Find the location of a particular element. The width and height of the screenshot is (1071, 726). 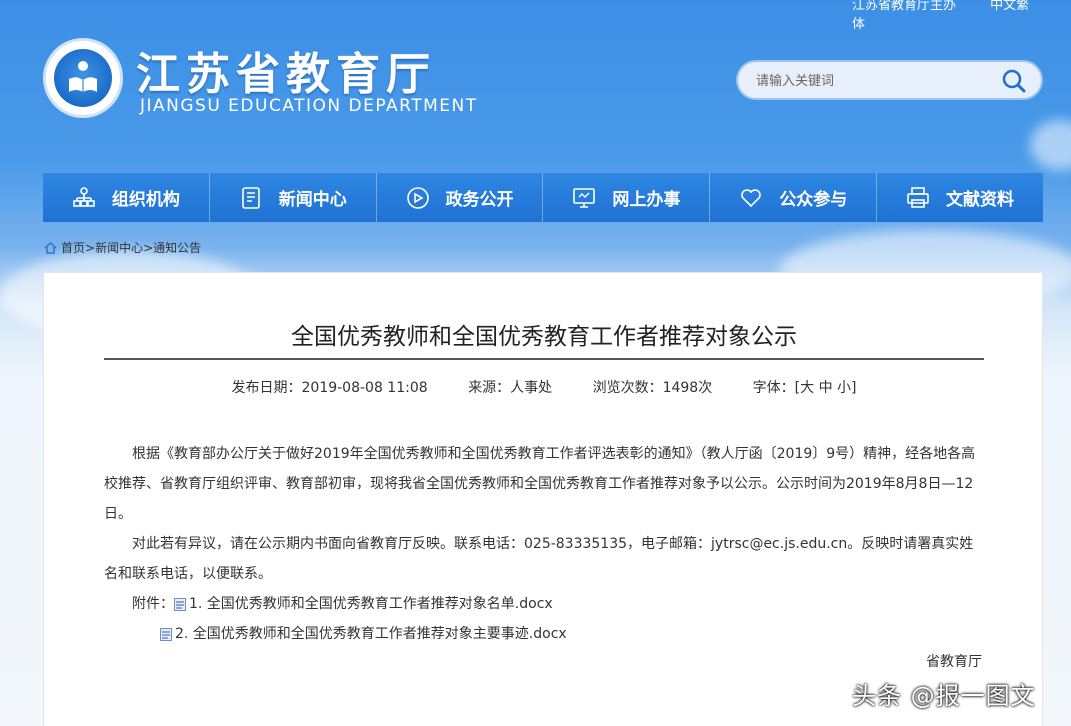

nav-item-public-participation: 公众参与 is located at coordinates (794, 197).